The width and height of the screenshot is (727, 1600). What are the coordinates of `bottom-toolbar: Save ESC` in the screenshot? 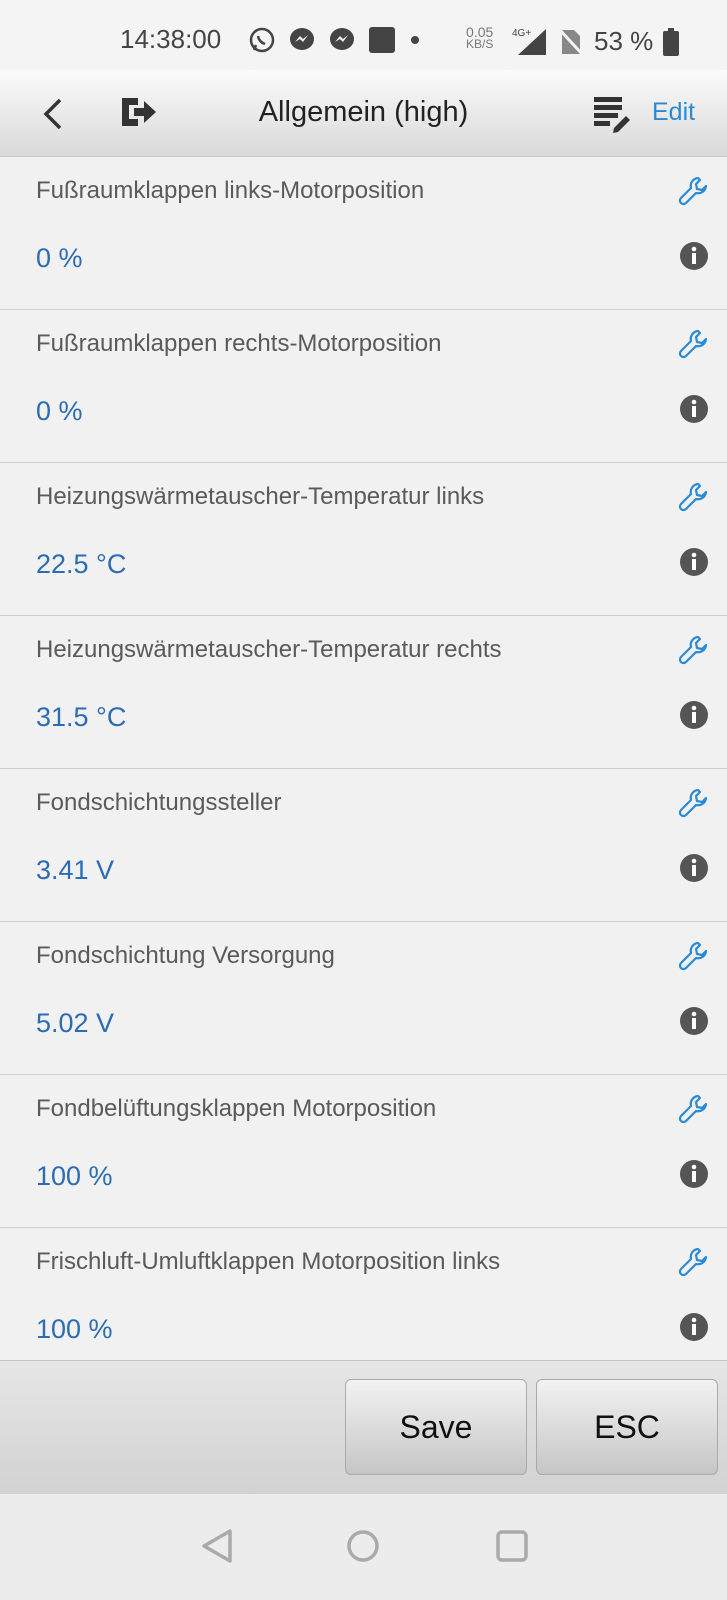 It's located at (363, 1427).